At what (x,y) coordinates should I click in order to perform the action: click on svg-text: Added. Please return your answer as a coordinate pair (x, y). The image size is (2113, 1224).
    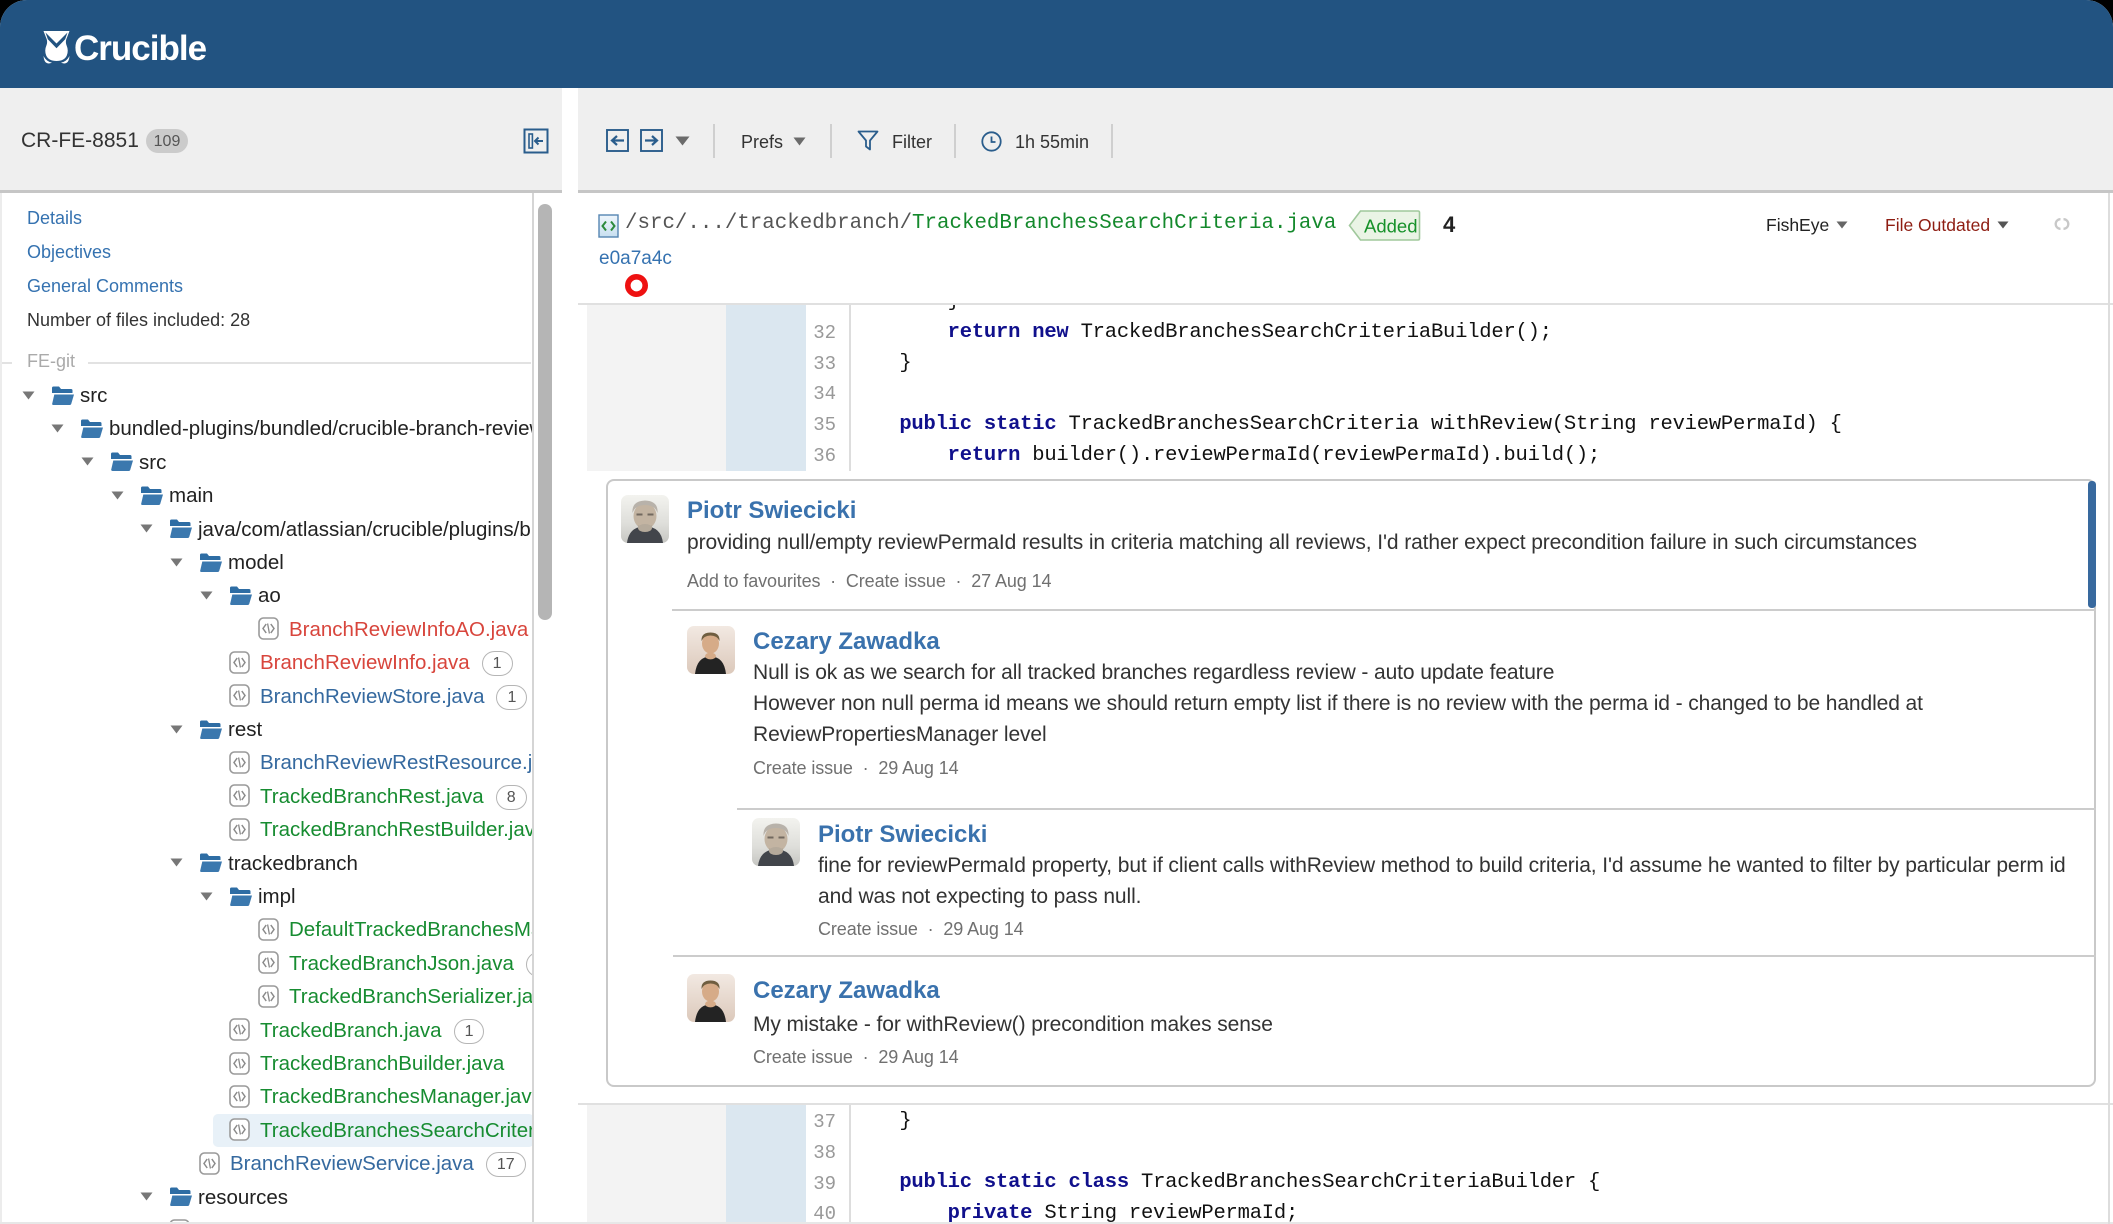
    Looking at the image, I should click on (1391, 226).